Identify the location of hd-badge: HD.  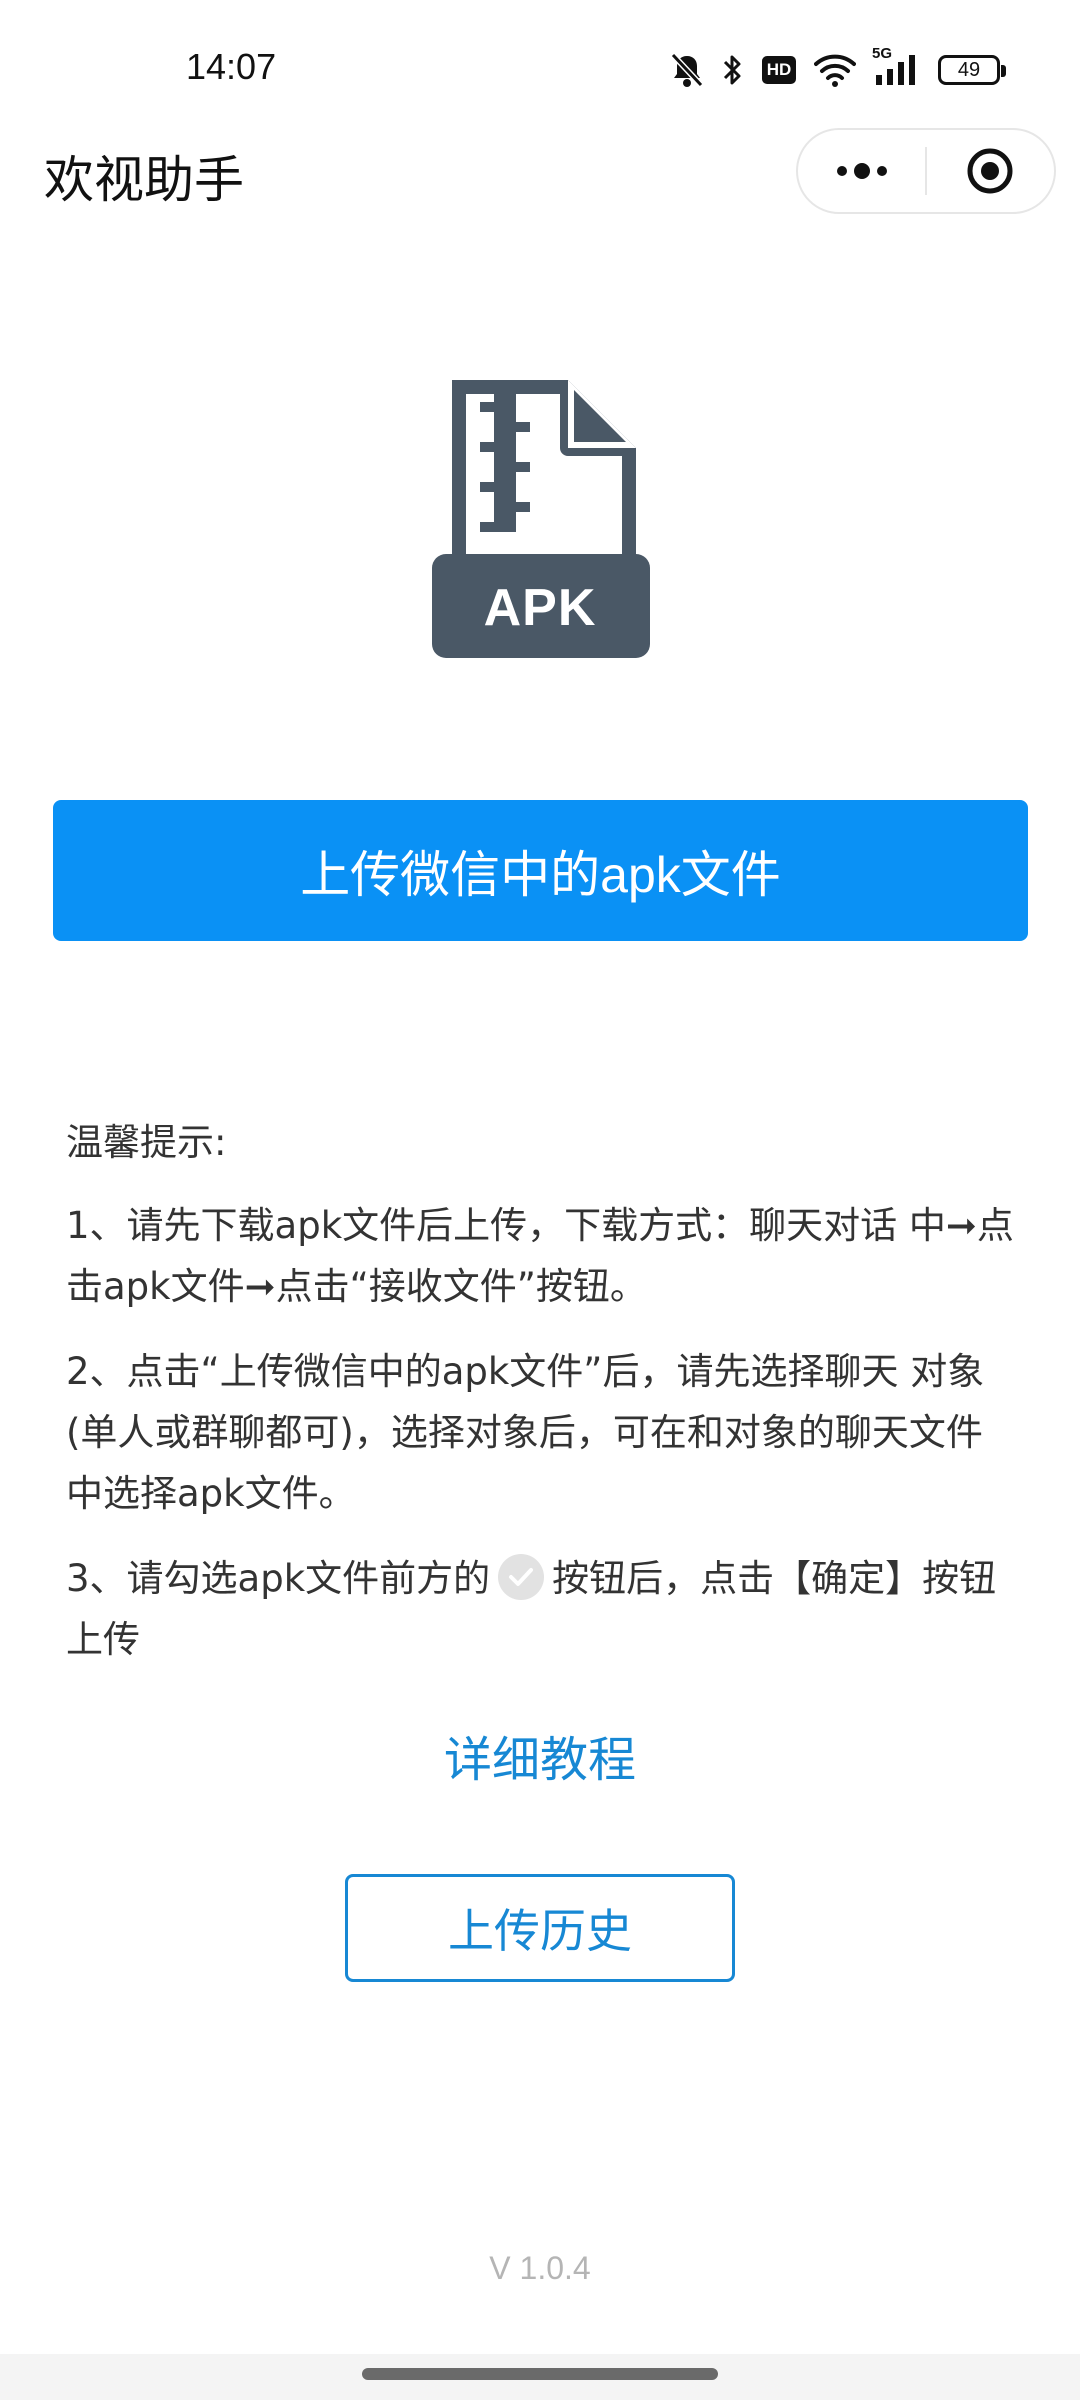
(779, 70).